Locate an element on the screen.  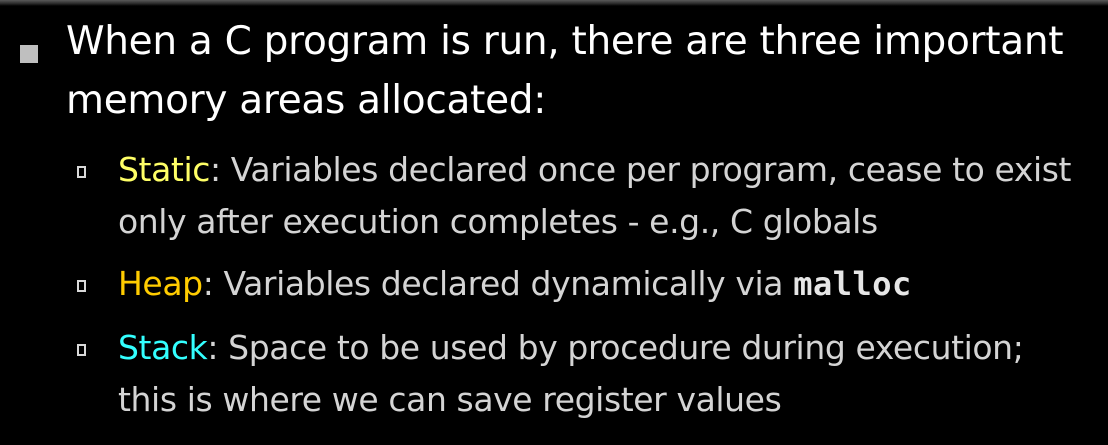
term-heap: Heap is located at coordinates (160, 283).